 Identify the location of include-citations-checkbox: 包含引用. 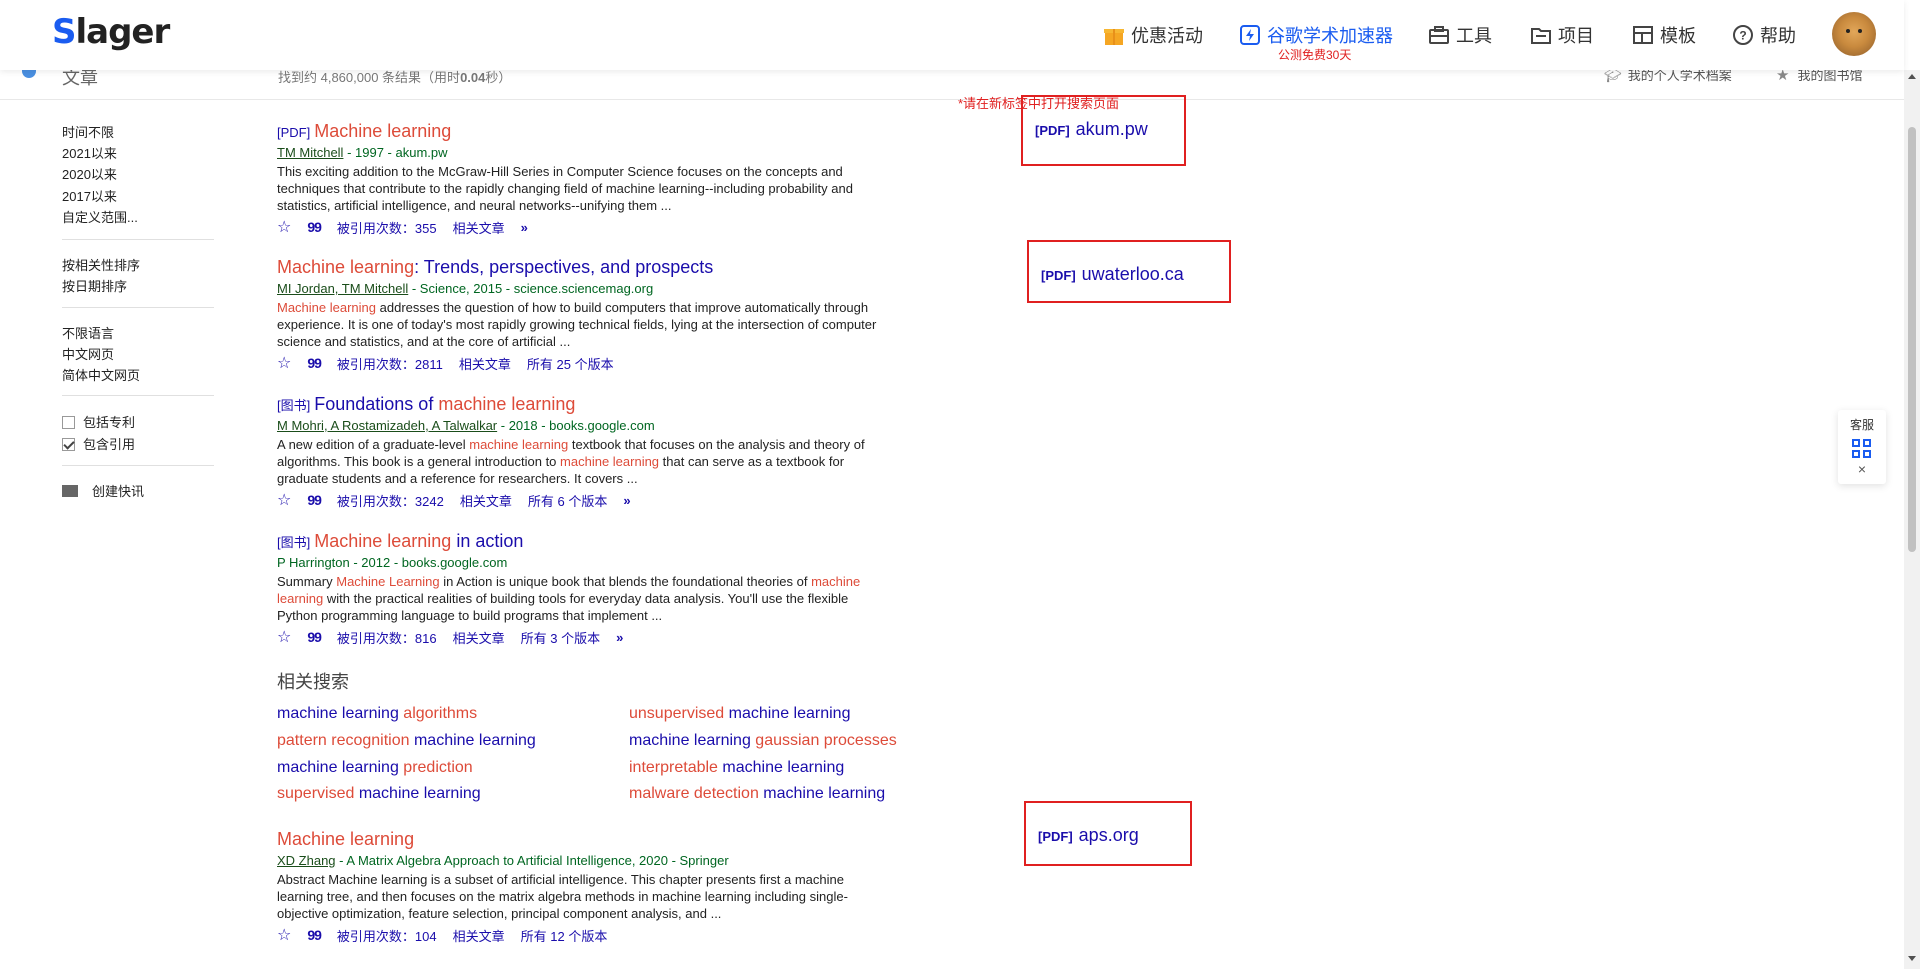
(98, 443).